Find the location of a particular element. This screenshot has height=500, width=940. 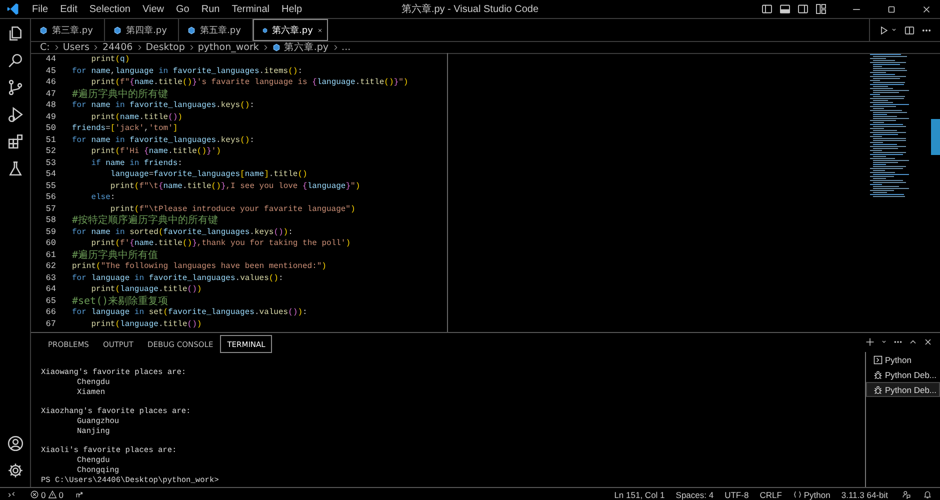

status-item: UTF-8 is located at coordinates (736, 495).